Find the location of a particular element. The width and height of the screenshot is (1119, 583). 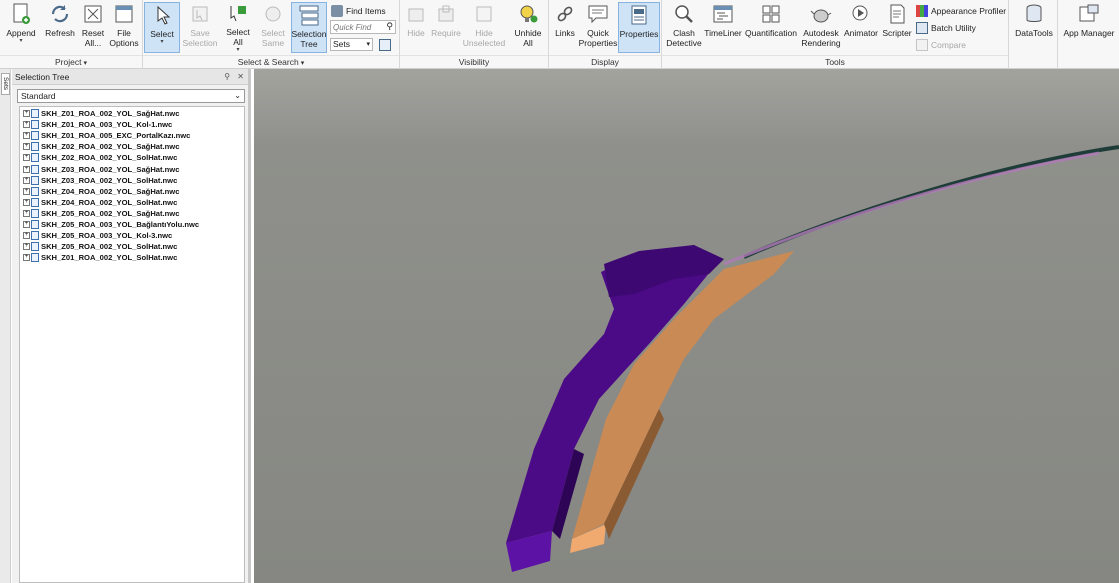

timeliner-button: TimeLiner is located at coordinates (723, 27).